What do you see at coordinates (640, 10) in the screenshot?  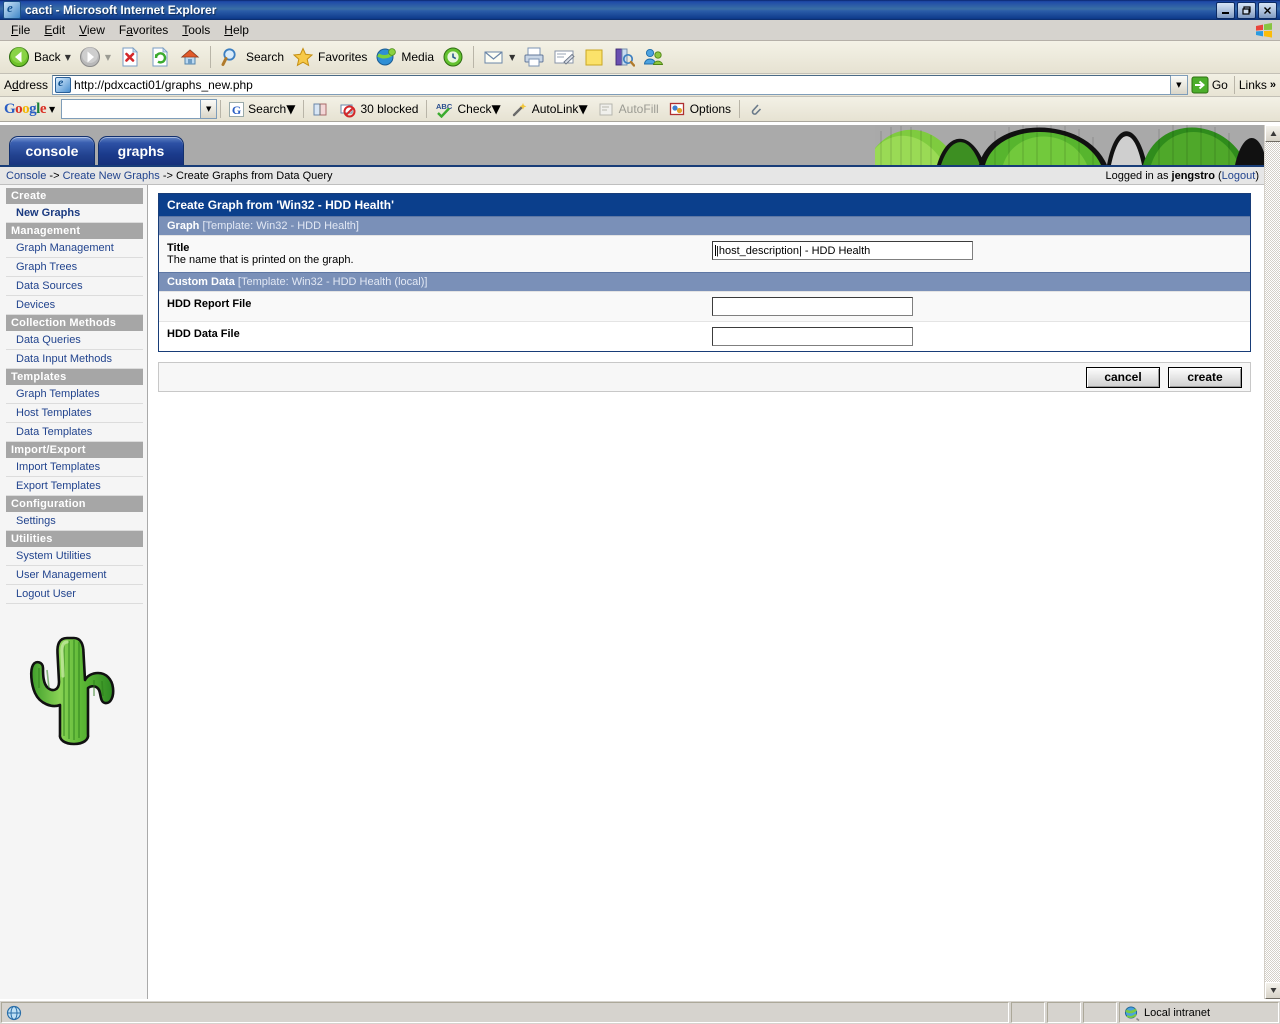 I see `window-titlebar: cacti - Microsoft Internet Explorer` at bounding box center [640, 10].